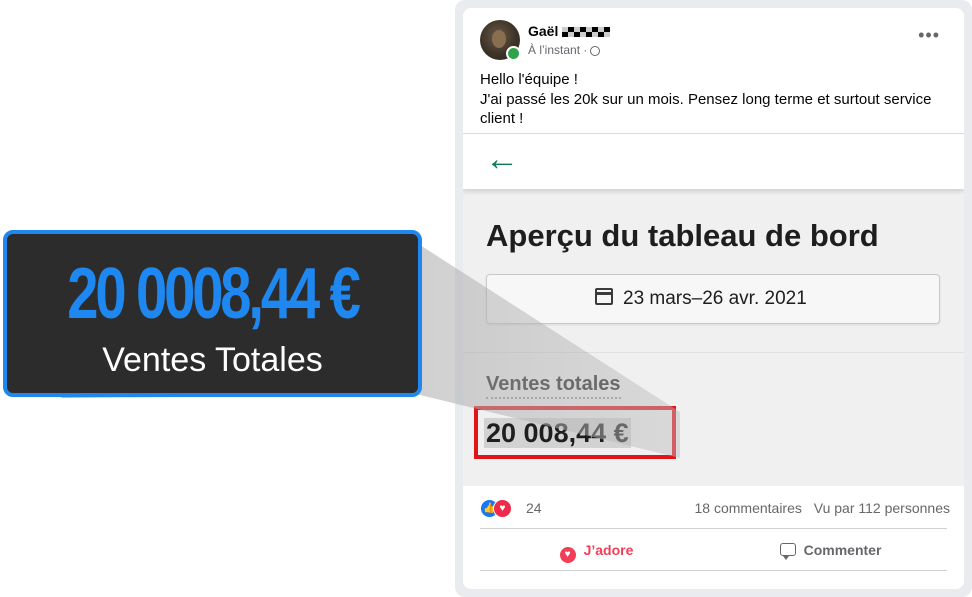 This screenshot has height=597, width=972. I want to click on censored-surname, so click(586, 32).